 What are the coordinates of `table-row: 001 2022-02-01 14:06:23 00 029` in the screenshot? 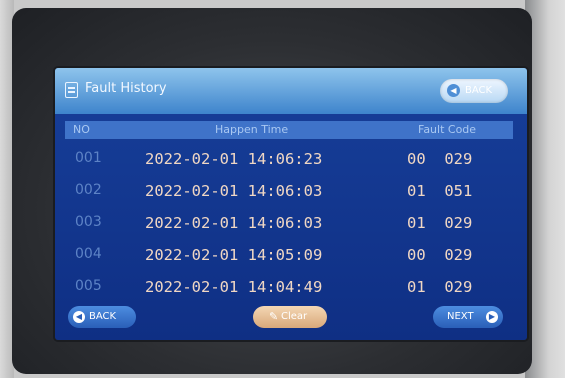 It's located at (289, 159).